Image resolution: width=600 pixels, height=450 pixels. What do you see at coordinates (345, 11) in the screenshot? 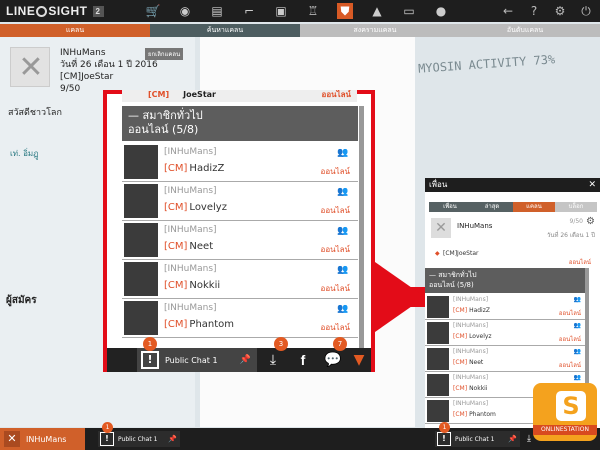
I see `shield-icon: ⛊` at bounding box center [345, 11].